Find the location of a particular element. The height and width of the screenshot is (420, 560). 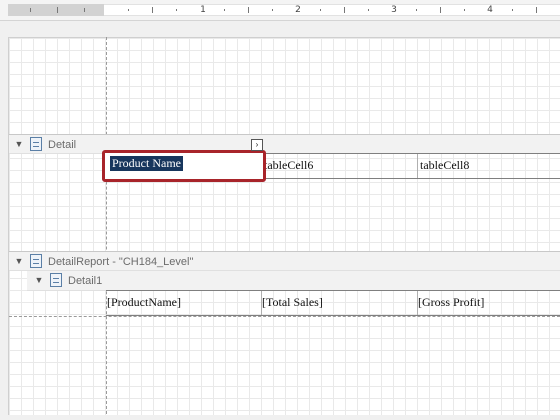

band-label: Detail1 is located at coordinates (85, 281).